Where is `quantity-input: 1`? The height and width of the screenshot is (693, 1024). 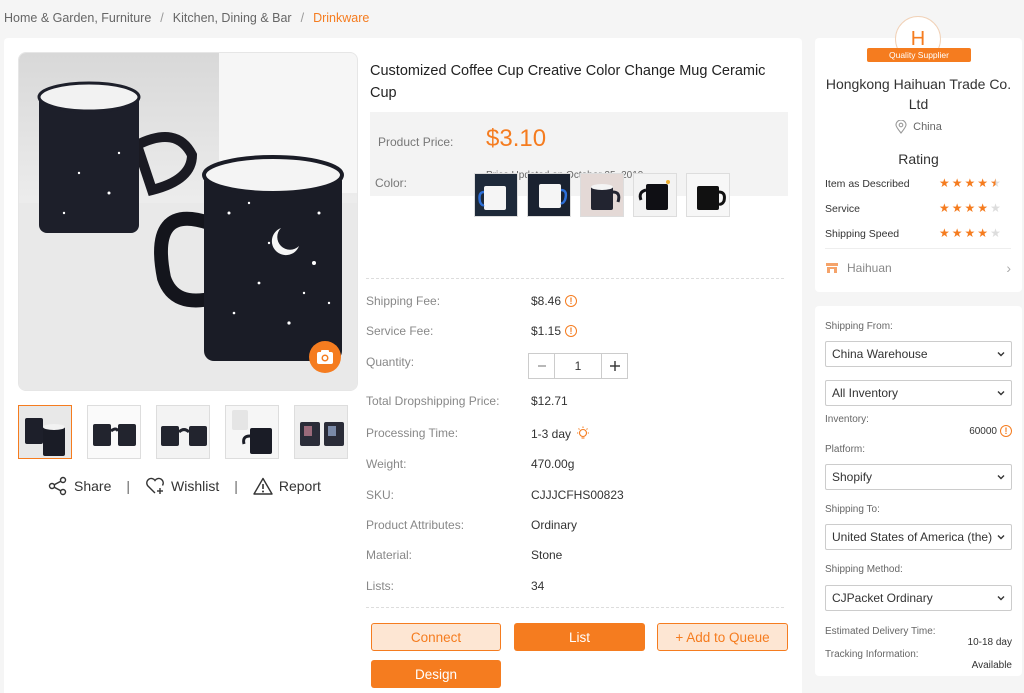
quantity-input: 1 is located at coordinates (578, 366).